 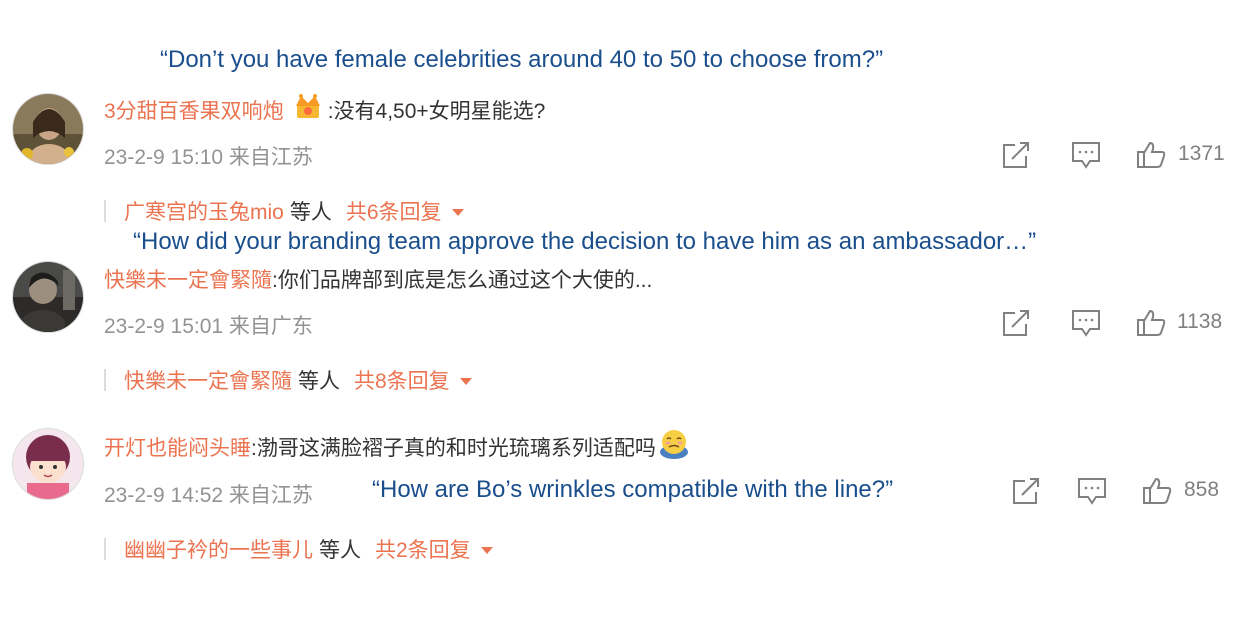 What do you see at coordinates (1120, 324) in the screenshot?
I see `comment-actions: 1138` at bounding box center [1120, 324].